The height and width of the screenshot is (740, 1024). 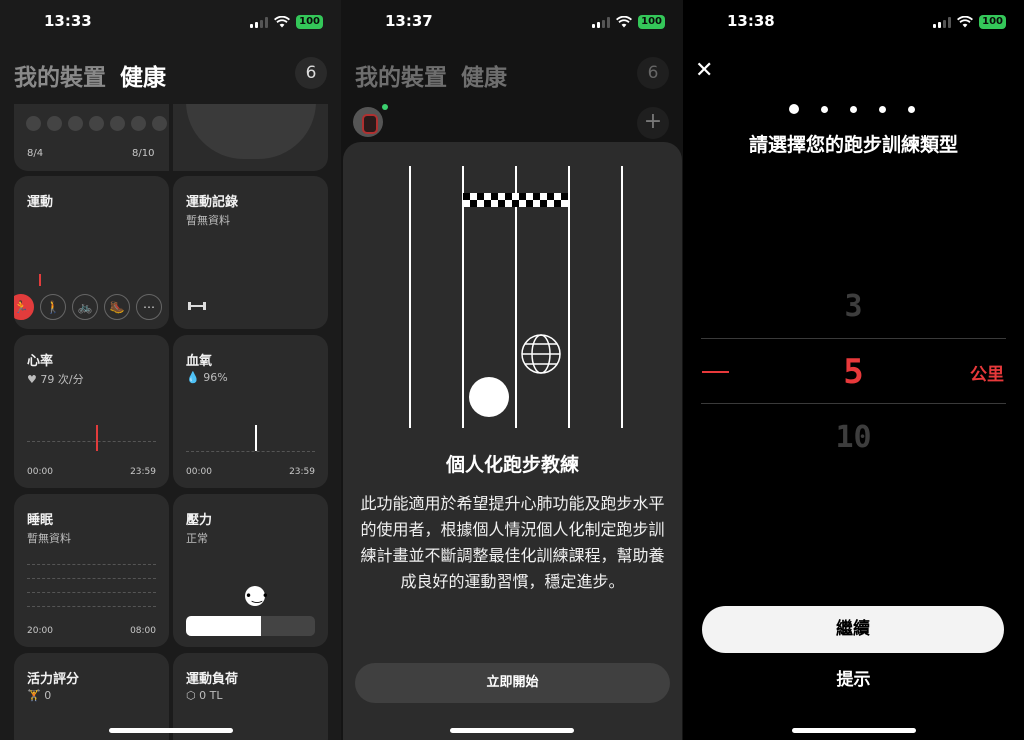 I want to click on picker-option: 10, so click(x=853, y=437).